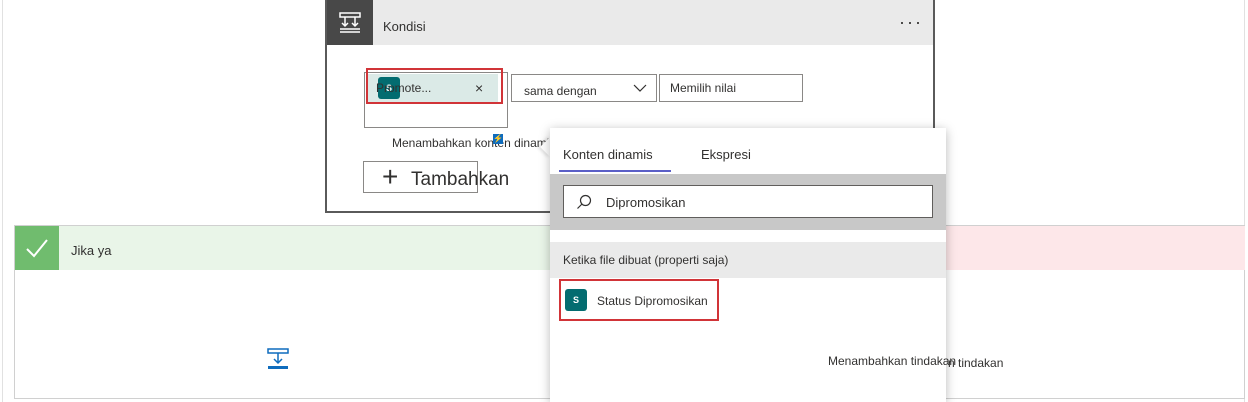  I want to click on operator-value: sama dengan, so click(560, 91).